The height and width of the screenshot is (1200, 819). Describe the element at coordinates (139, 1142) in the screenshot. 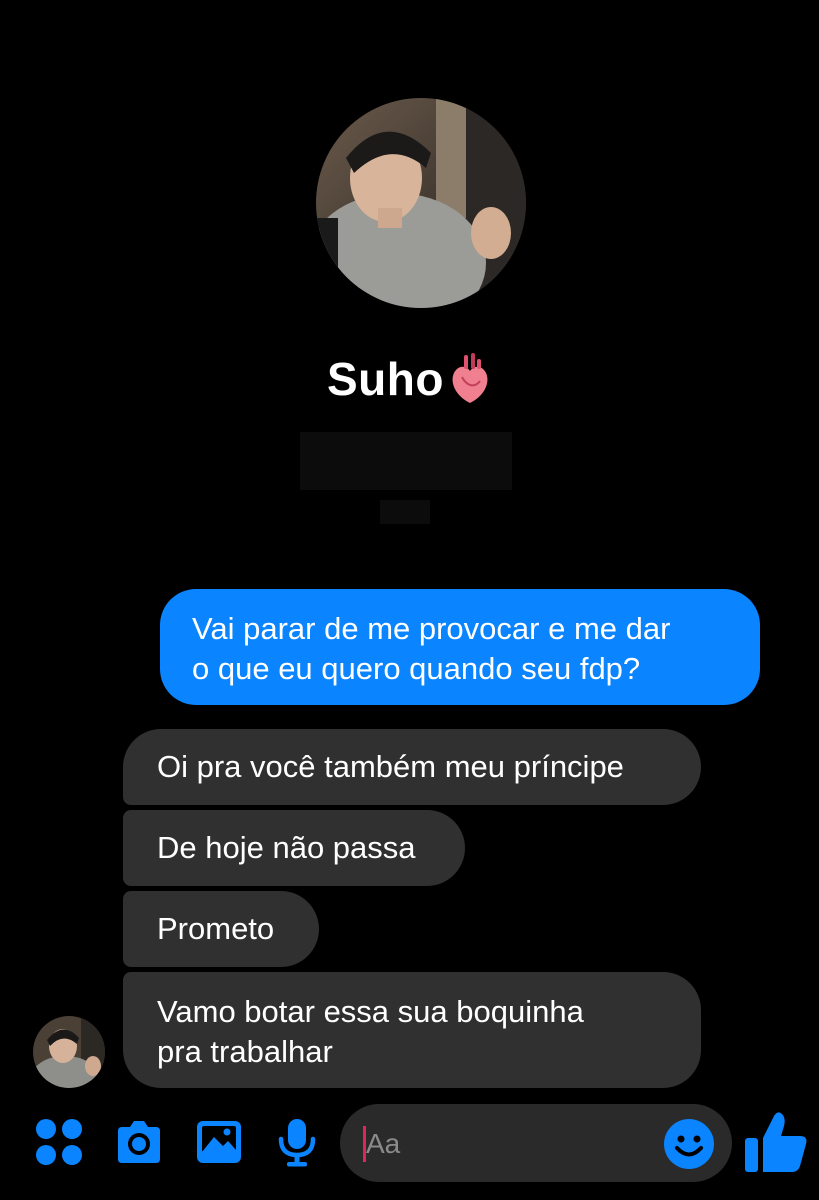

I see `camera-icon` at that location.